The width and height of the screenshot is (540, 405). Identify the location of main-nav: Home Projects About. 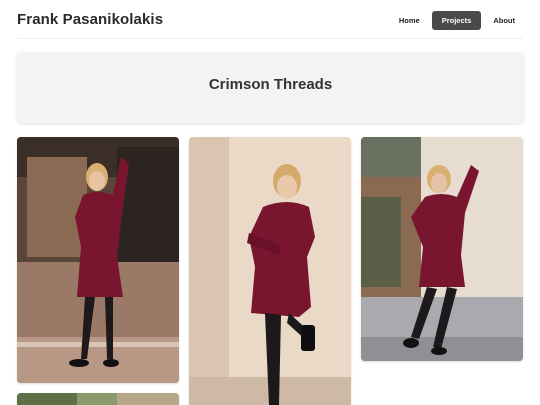
(457, 20).